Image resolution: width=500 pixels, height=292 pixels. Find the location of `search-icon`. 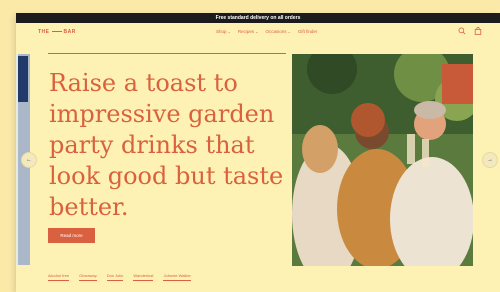

search-icon is located at coordinates (462, 31).